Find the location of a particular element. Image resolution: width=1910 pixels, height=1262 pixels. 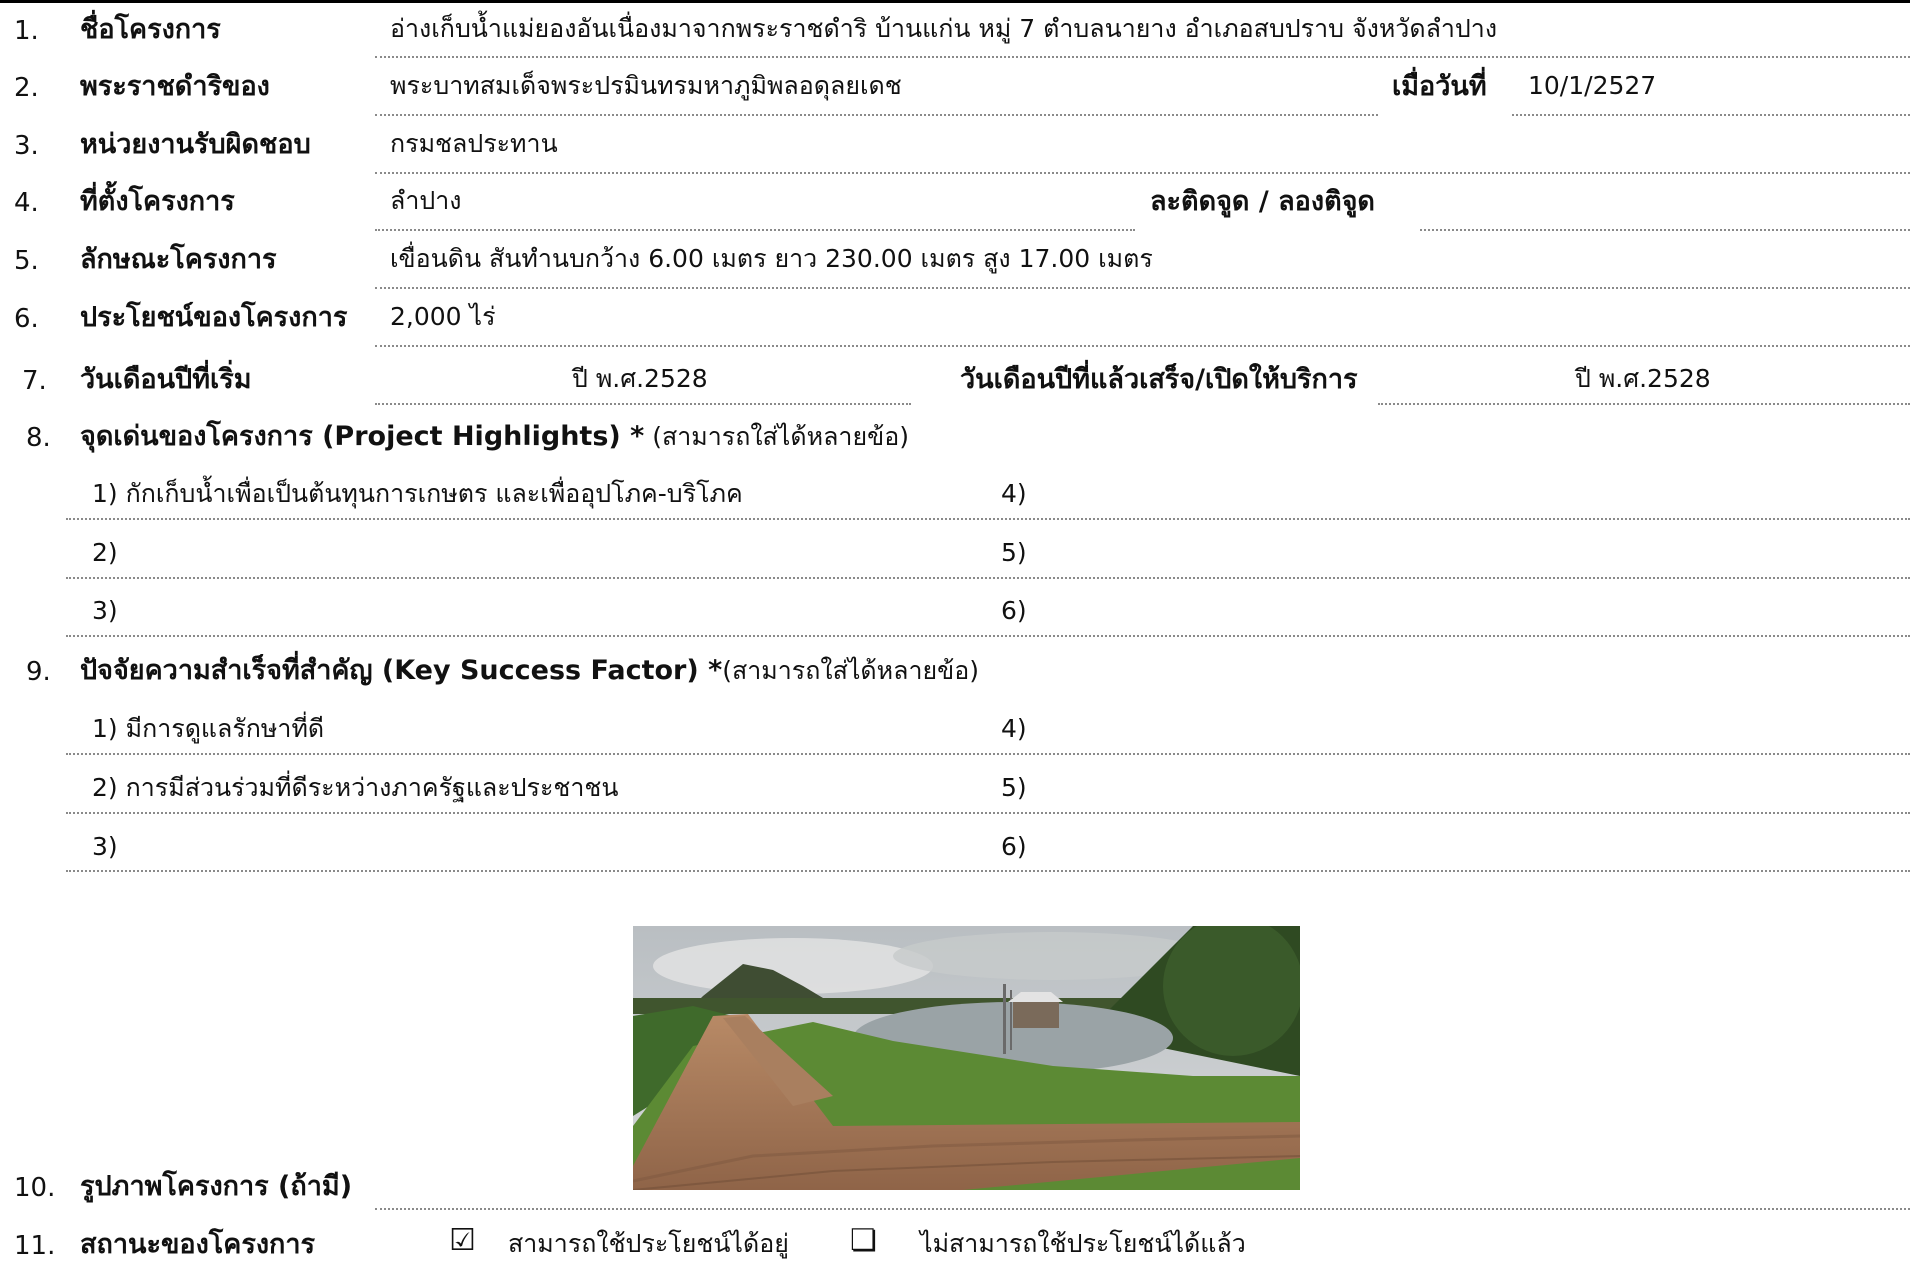

responsible-agency-rule is located at coordinates (1142, 173).